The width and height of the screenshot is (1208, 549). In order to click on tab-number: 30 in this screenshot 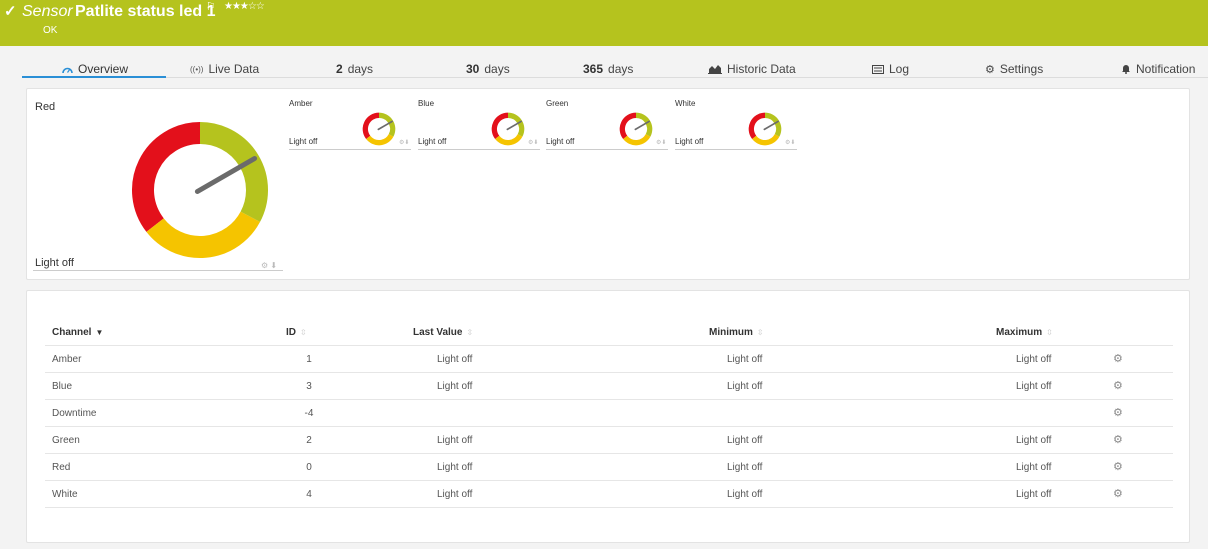, I will do `click(473, 69)`.